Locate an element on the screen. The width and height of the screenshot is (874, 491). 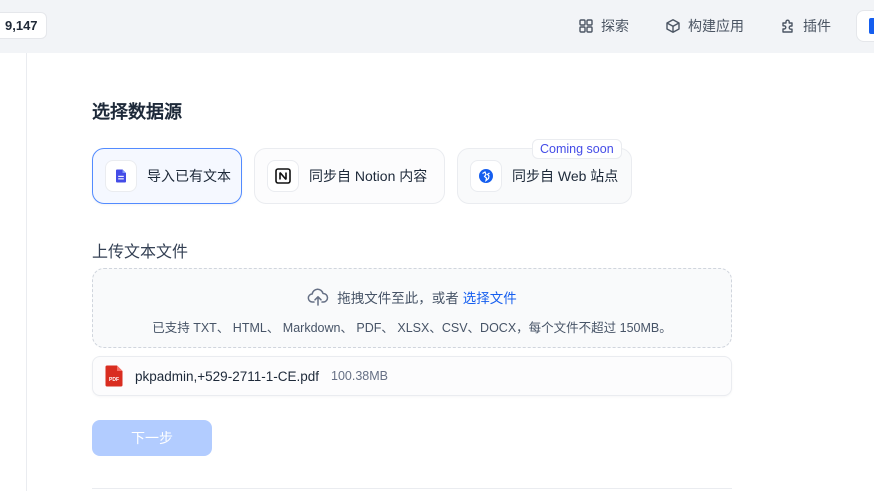
nav-explore: 探索 is located at coordinates (603, 26).